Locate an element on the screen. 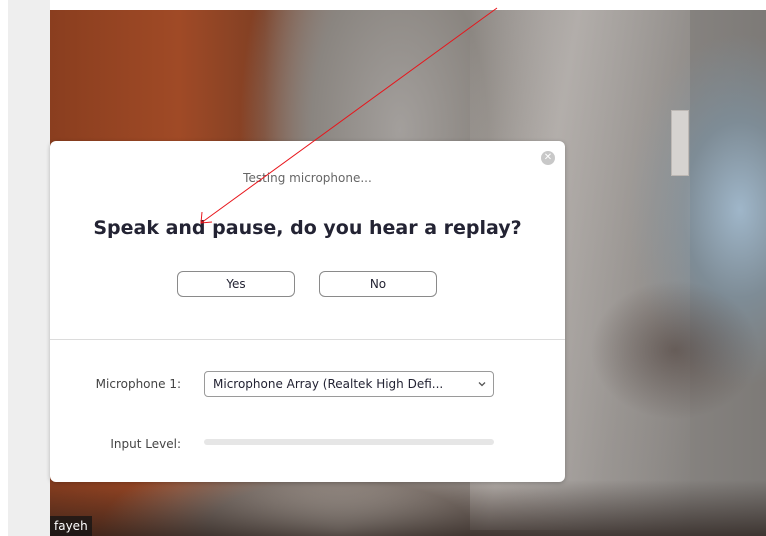 The width and height of the screenshot is (766, 536). microphone-label: Microphone 1: is located at coordinates (138, 384).